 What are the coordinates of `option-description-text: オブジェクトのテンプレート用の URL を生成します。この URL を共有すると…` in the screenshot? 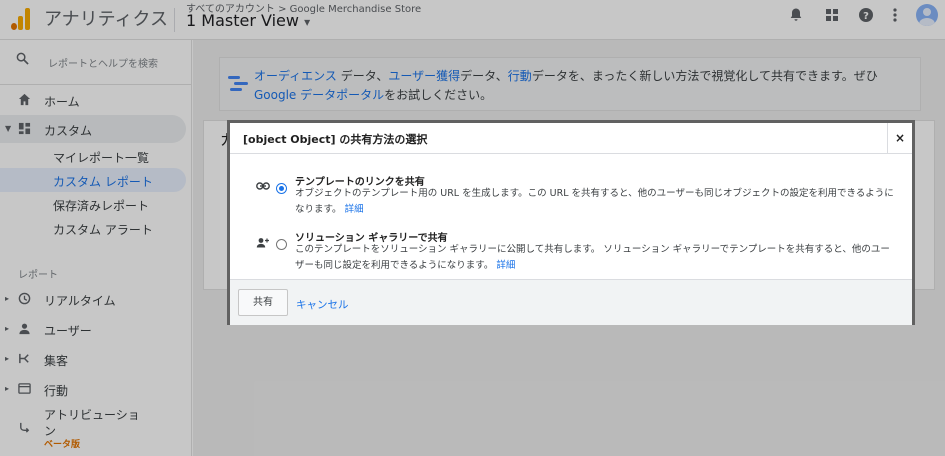 It's located at (594, 201).